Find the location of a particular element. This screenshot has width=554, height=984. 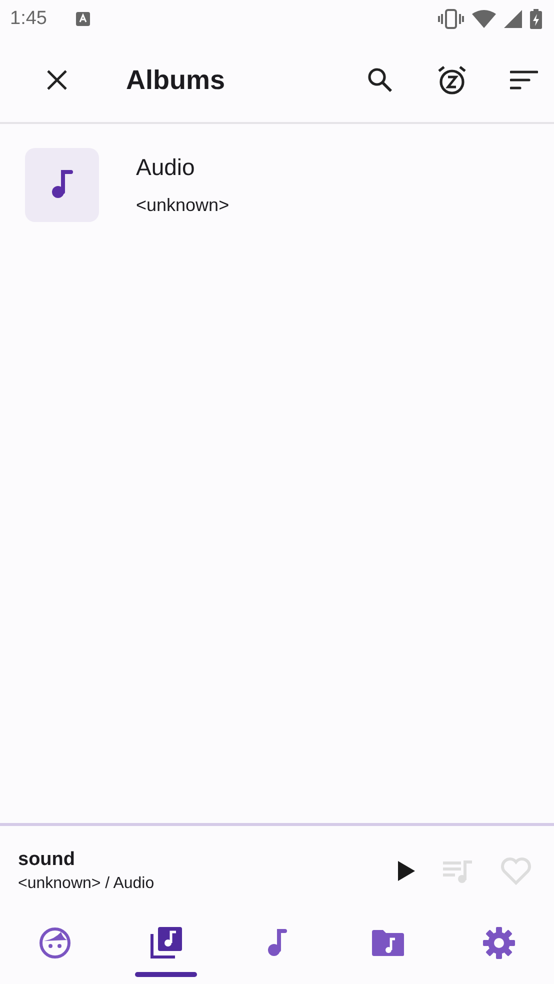

close-icon is located at coordinates (57, 80).